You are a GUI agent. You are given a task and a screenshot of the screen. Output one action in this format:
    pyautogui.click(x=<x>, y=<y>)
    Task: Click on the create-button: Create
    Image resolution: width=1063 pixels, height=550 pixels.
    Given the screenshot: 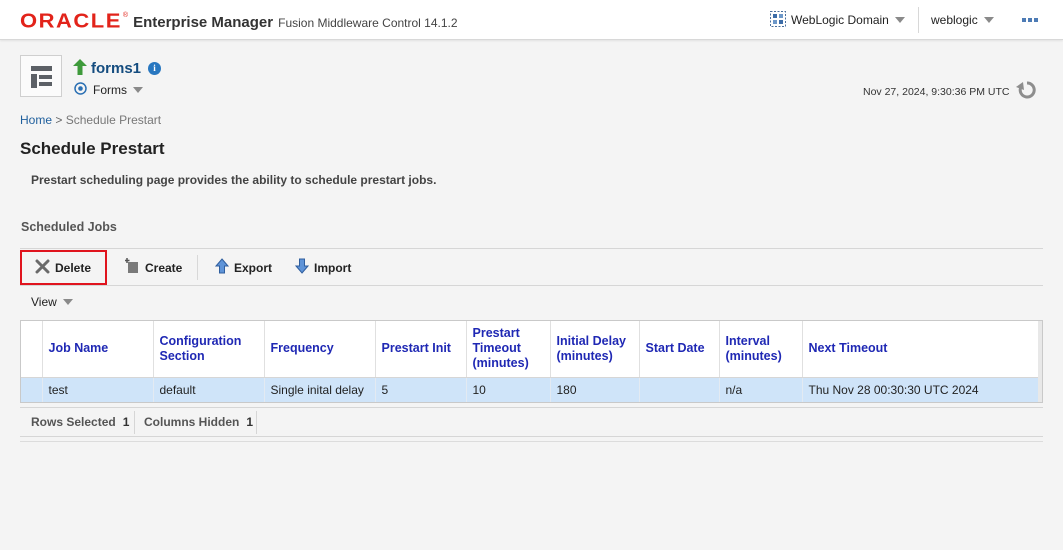 What is the action you would take?
    pyautogui.click(x=153, y=267)
    